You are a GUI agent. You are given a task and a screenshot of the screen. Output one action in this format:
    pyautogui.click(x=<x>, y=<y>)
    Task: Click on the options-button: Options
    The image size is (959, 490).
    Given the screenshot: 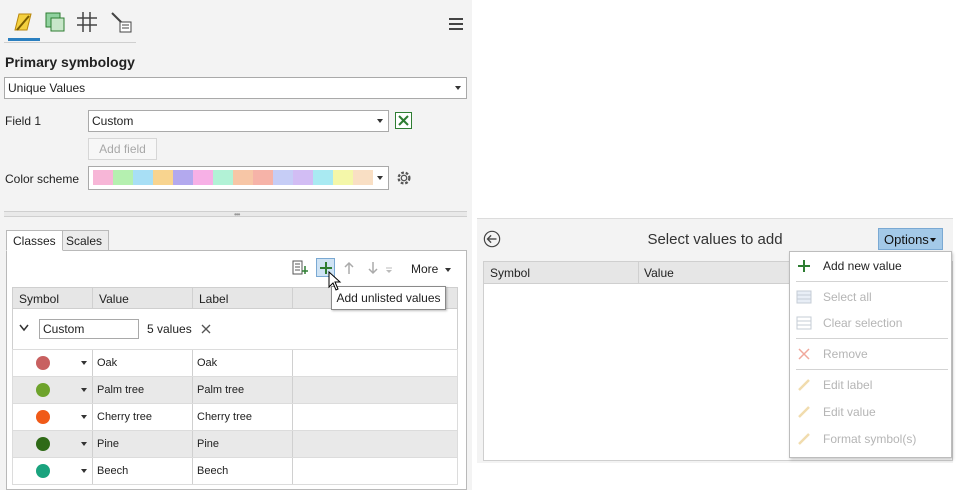 What is the action you would take?
    pyautogui.click(x=910, y=239)
    